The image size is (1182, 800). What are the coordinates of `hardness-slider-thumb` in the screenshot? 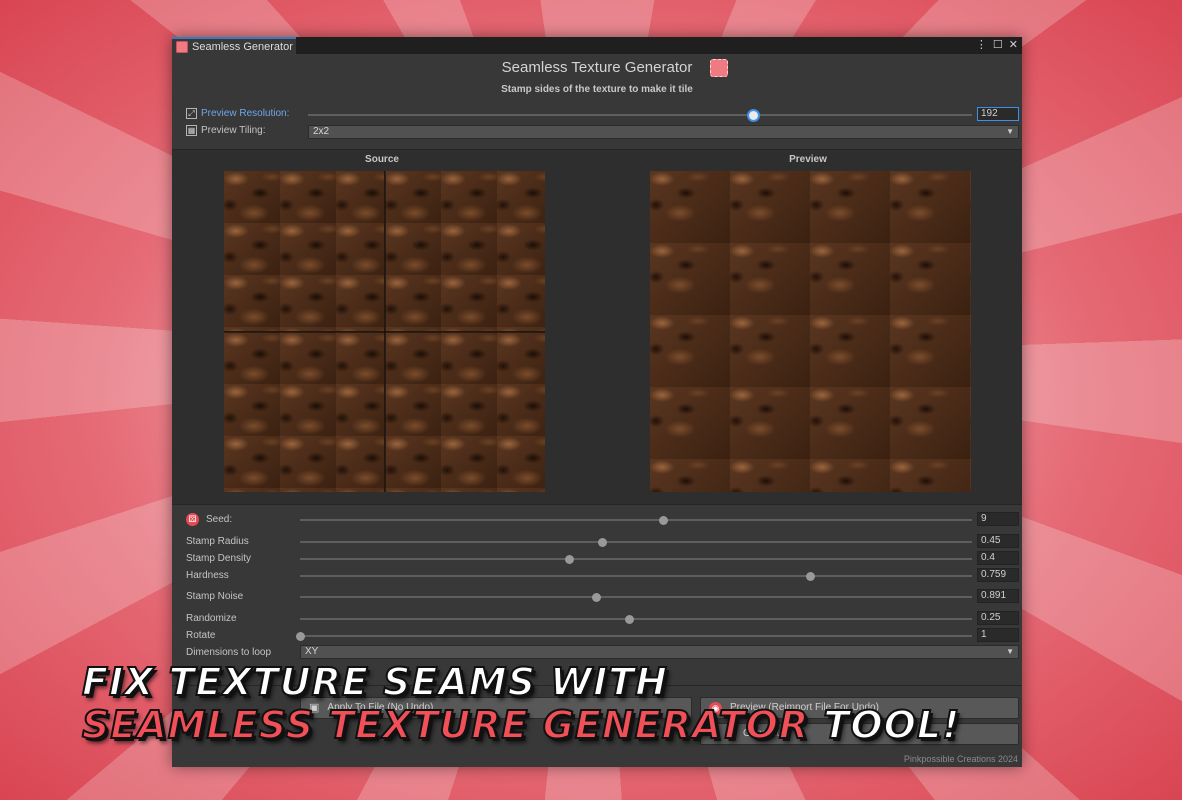 It's located at (811, 576).